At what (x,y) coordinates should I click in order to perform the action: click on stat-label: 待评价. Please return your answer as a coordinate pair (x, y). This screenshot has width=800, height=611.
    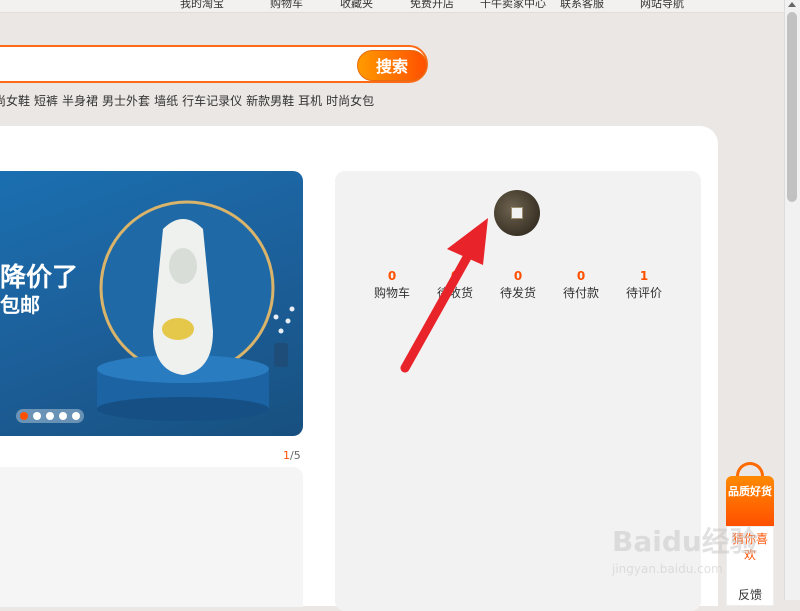
    Looking at the image, I should click on (643, 293).